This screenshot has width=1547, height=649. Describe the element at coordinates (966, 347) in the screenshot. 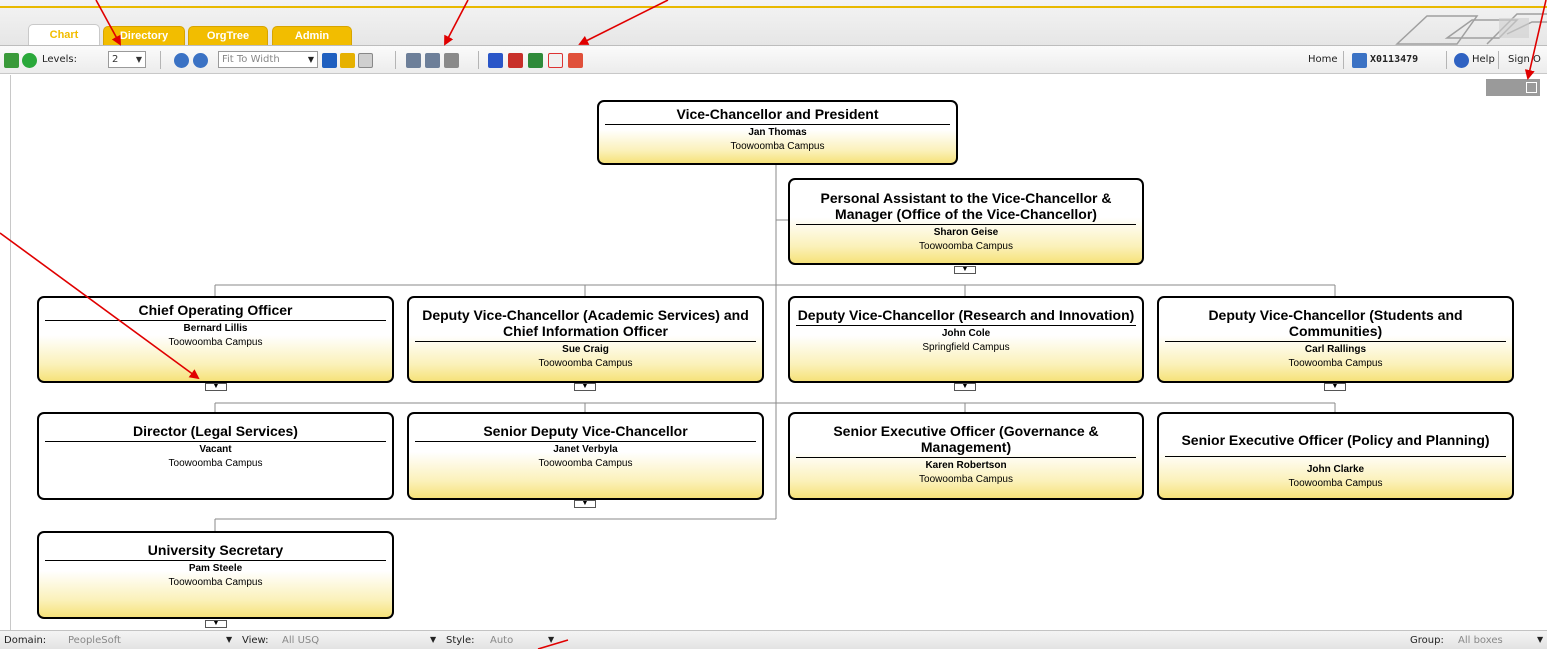

I see `node-location: Springfield Campus` at that location.